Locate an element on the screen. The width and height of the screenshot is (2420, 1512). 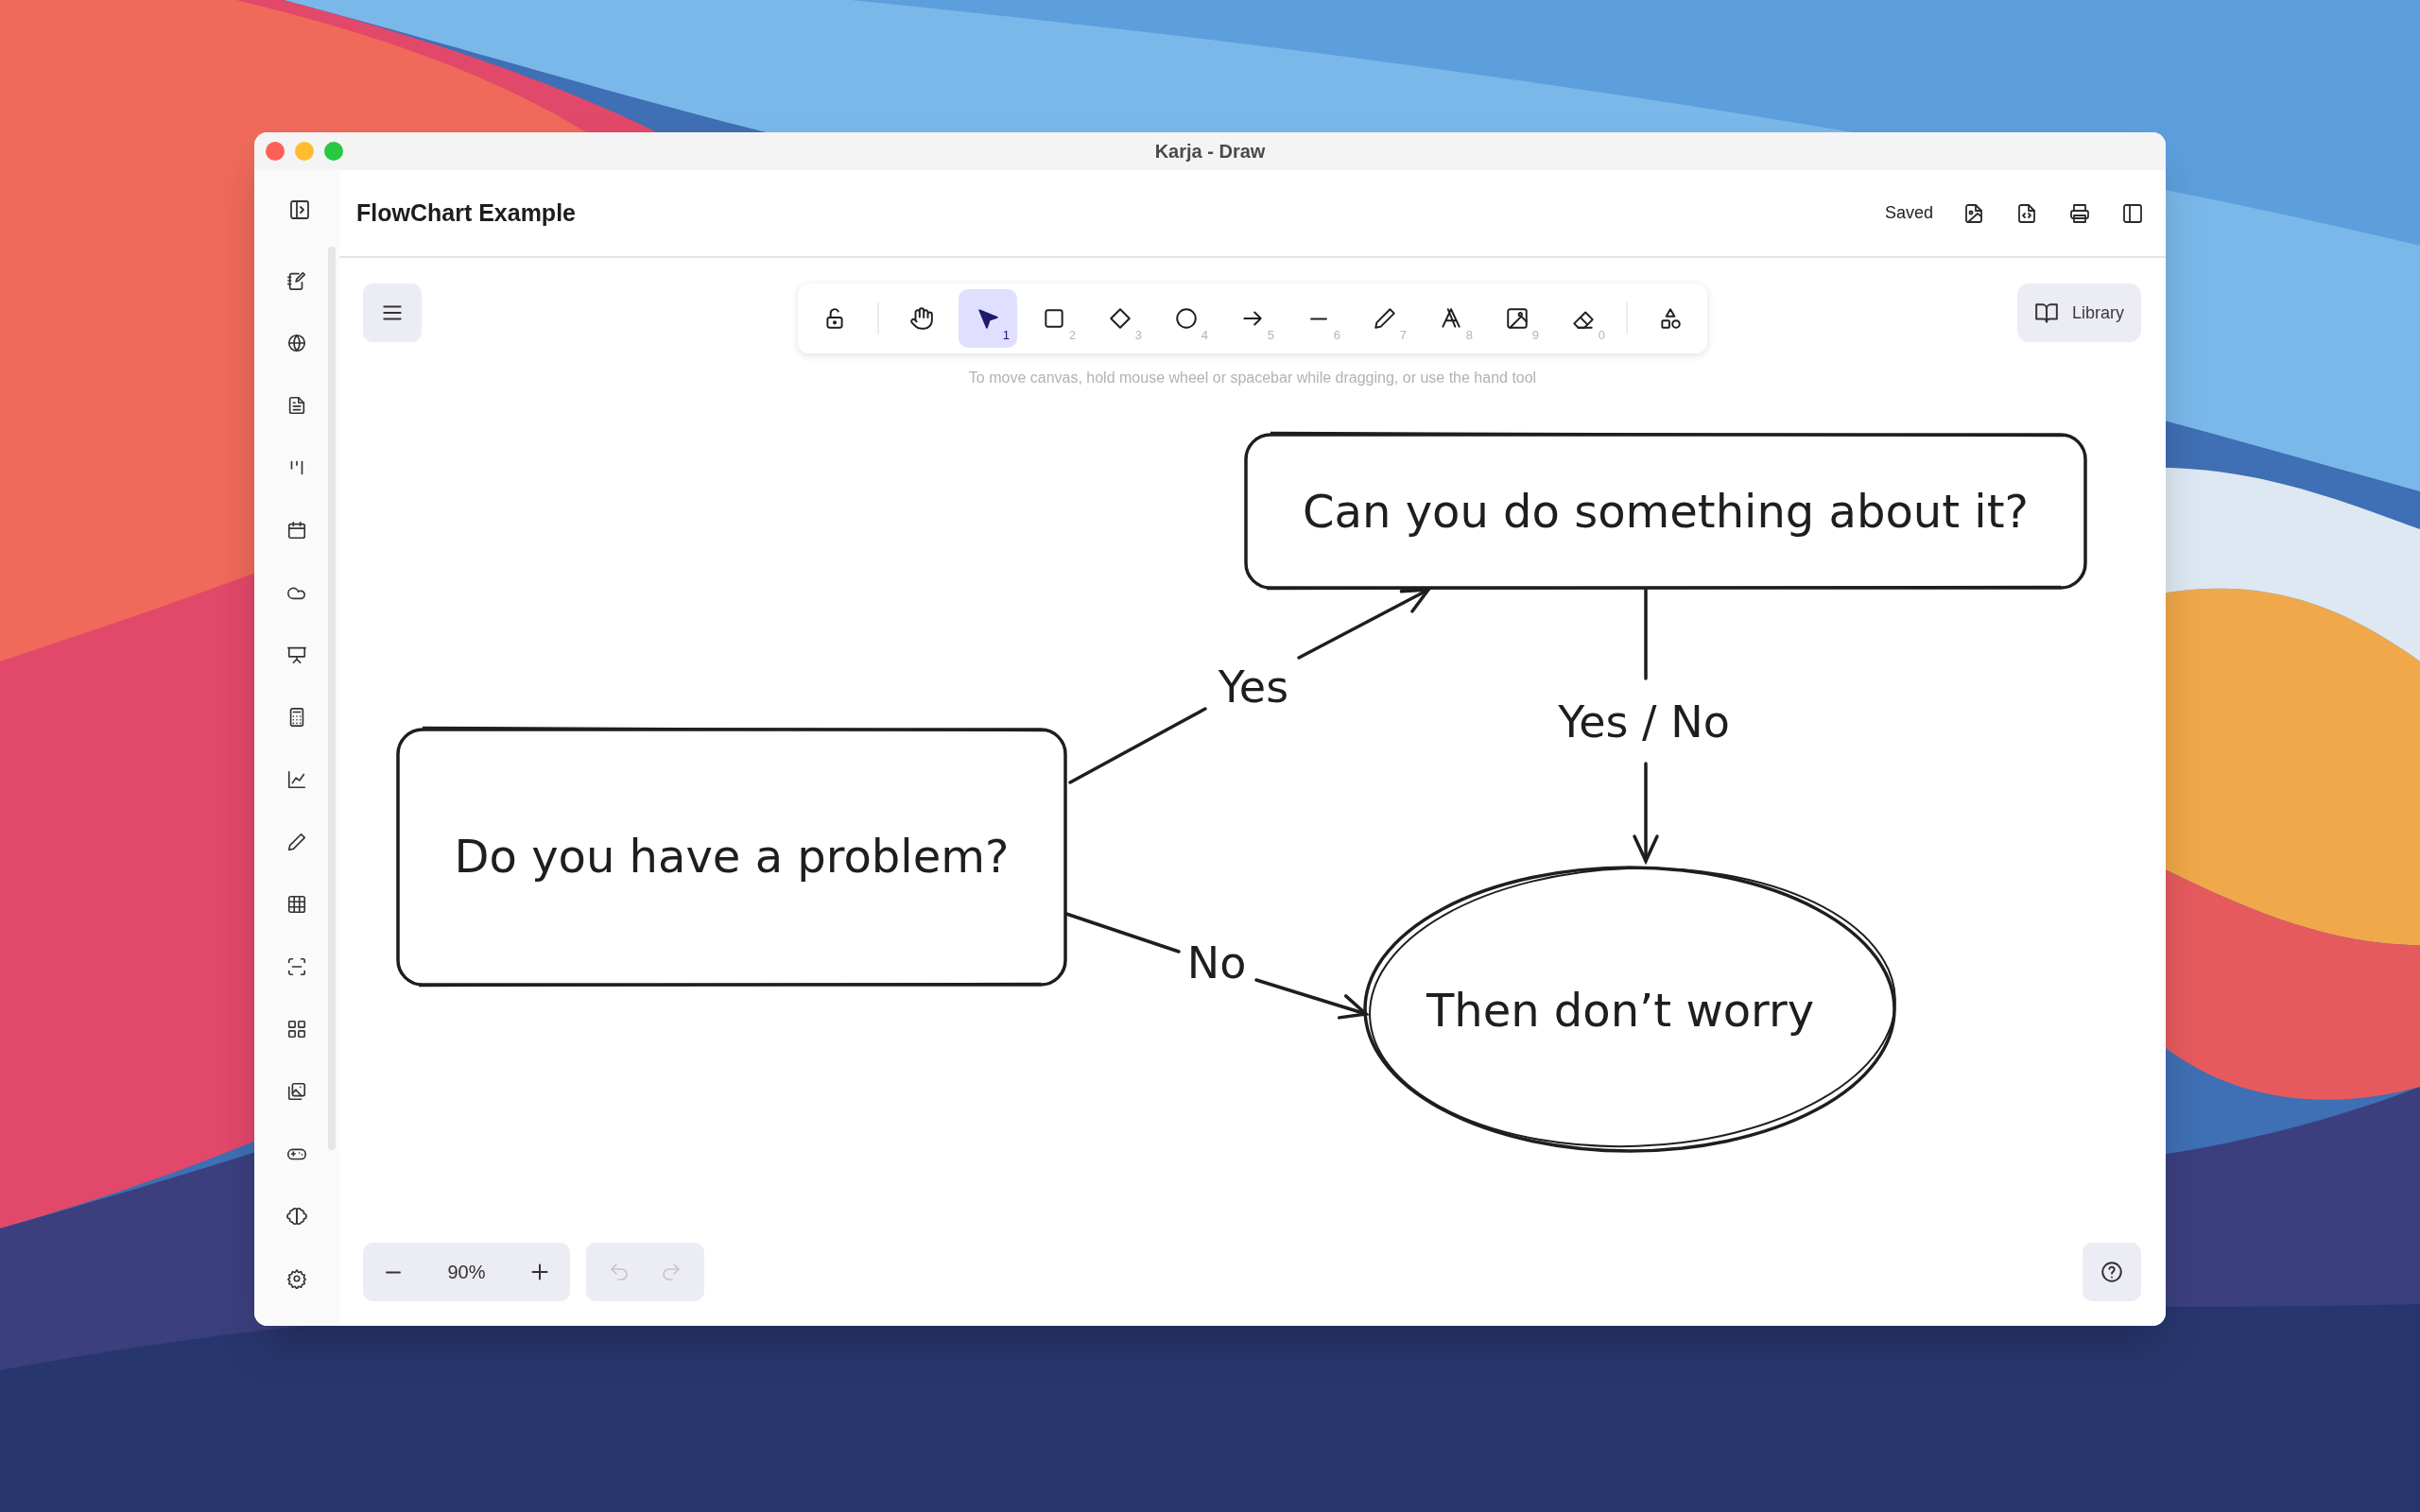
edge-label: Yes / No is located at coordinates (1644, 721).